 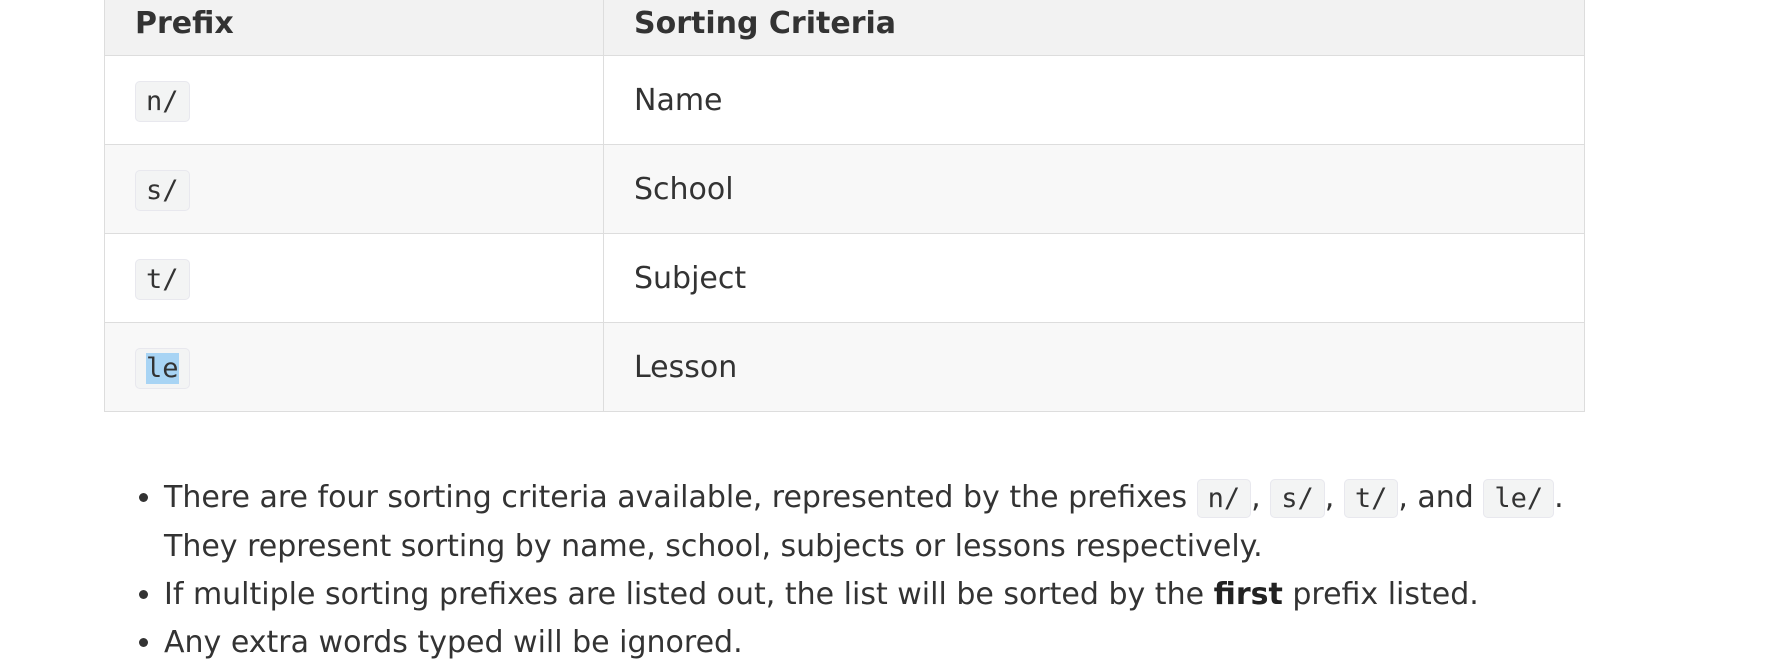 What do you see at coordinates (1380, 594) in the screenshot?
I see `note-text: prefix listed.` at bounding box center [1380, 594].